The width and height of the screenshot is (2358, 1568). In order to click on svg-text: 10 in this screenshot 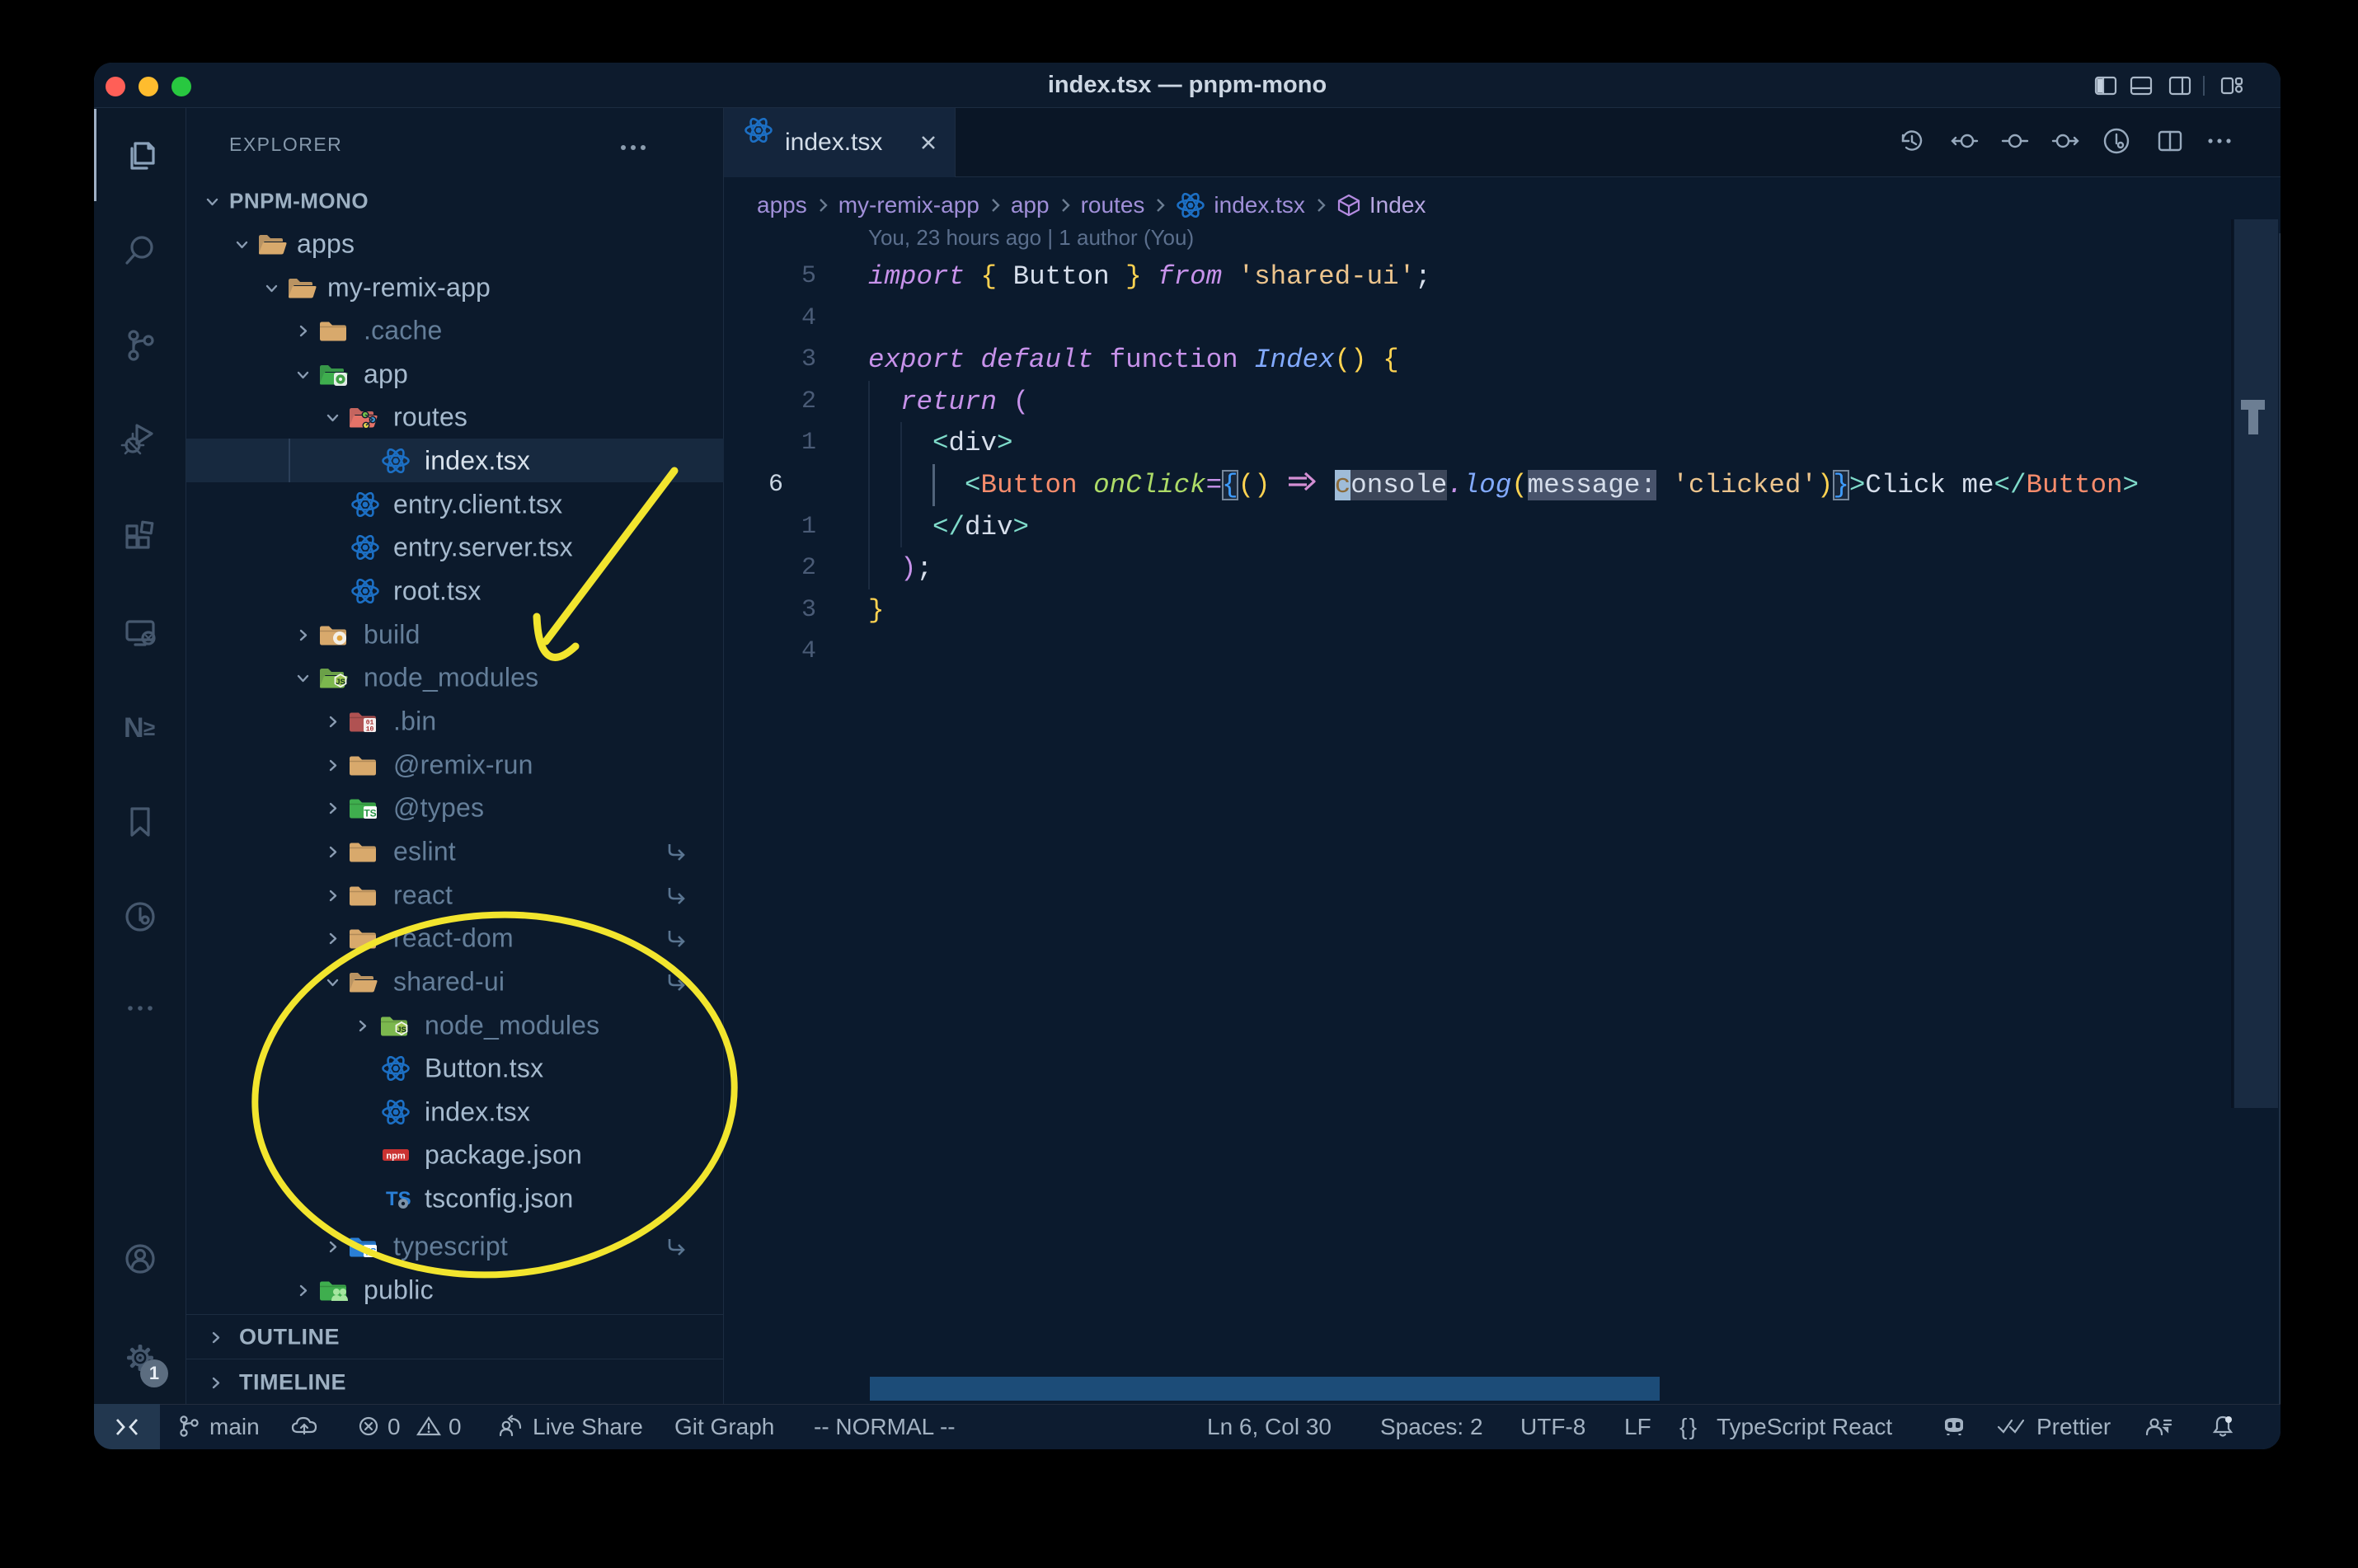, I will do `click(370, 729)`.